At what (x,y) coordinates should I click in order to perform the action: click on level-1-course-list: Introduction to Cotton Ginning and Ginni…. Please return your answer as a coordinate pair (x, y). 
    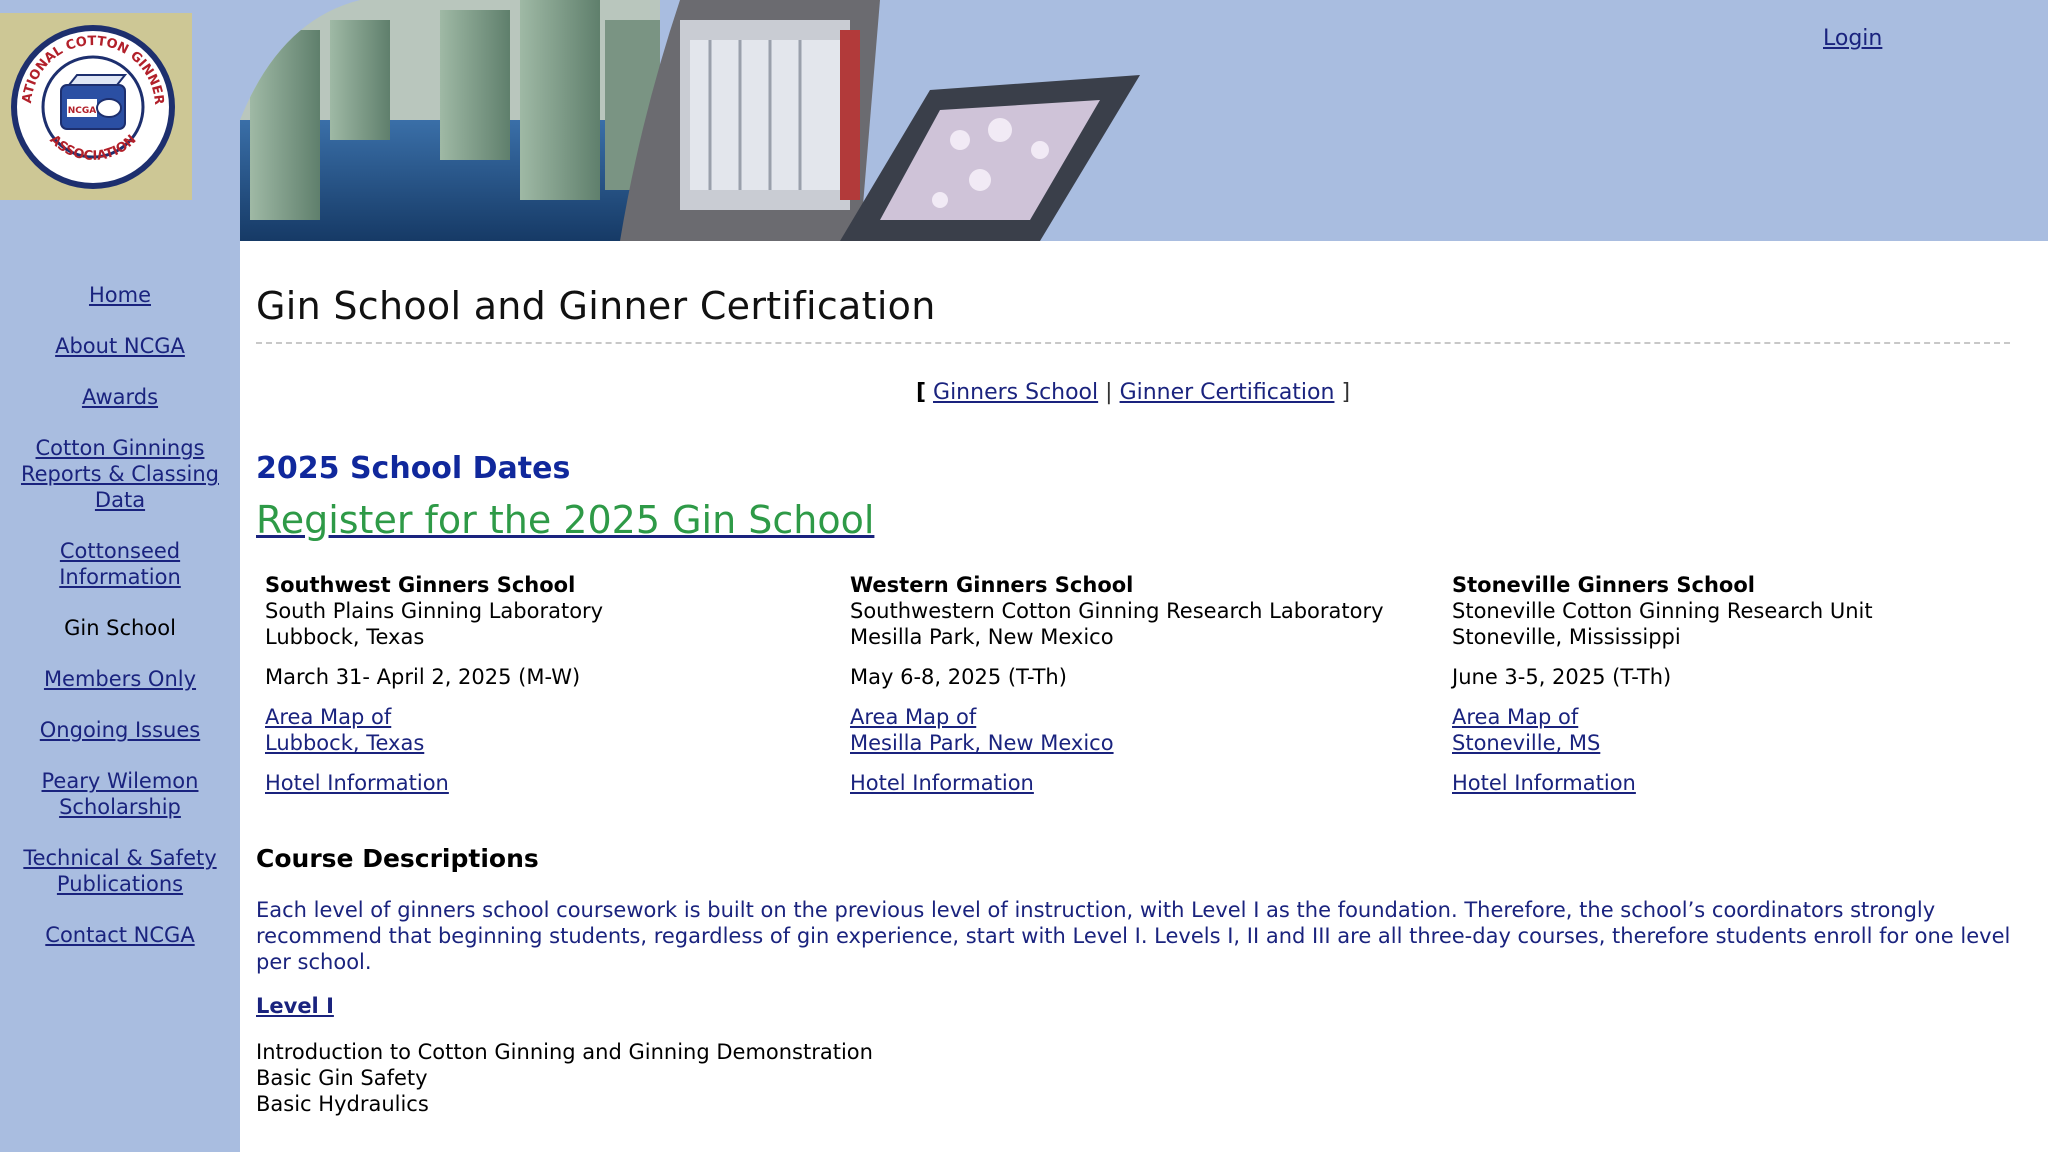
    Looking at the image, I should click on (1133, 1078).